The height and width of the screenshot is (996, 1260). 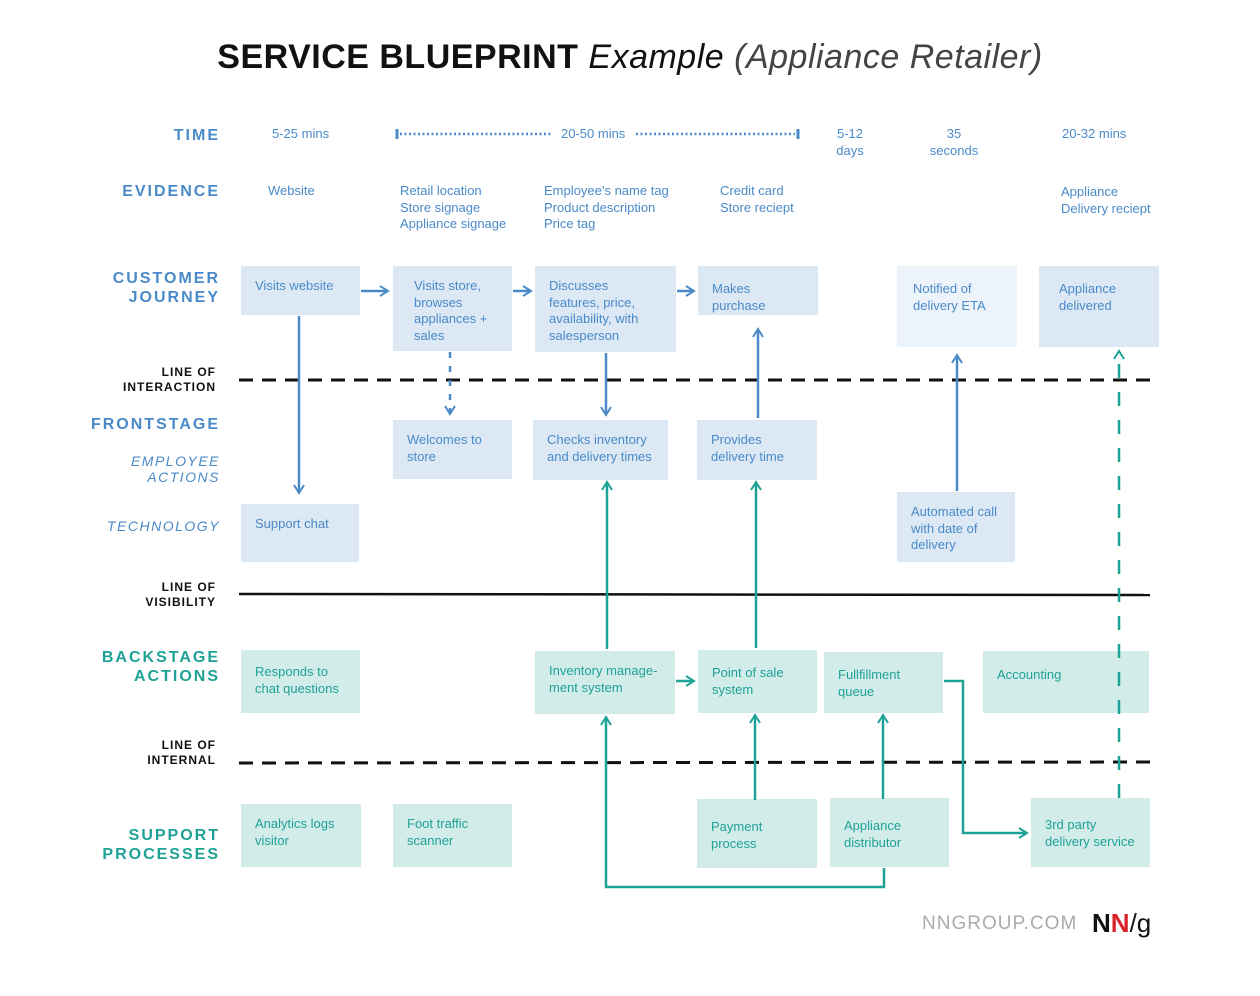 What do you see at coordinates (597, 134) in the screenshot?
I see `time-range-bar` at bounding box center [597, 134].